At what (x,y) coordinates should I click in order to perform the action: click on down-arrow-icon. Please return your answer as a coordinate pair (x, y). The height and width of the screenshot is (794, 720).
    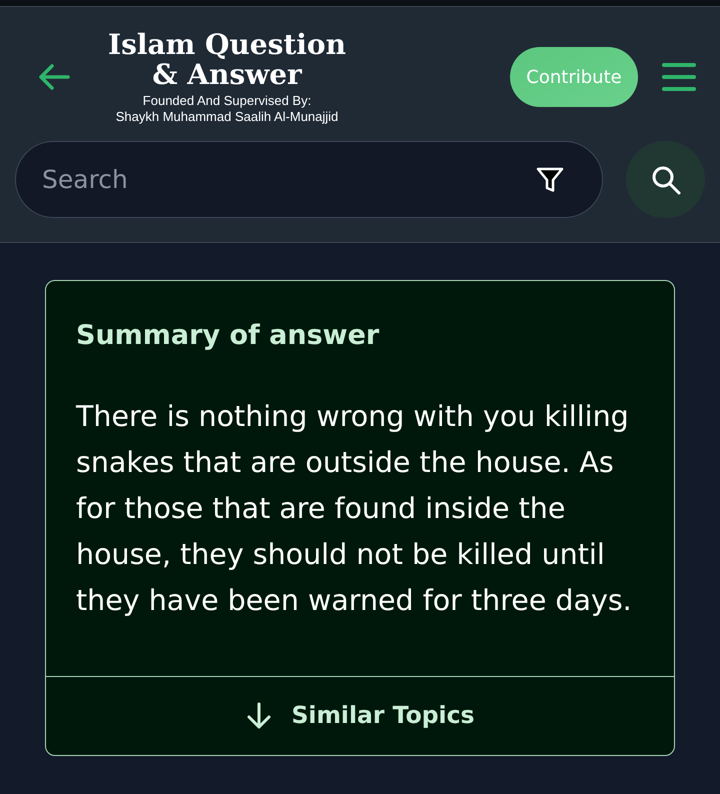
    Looking at the image, I should click on (259, 716).